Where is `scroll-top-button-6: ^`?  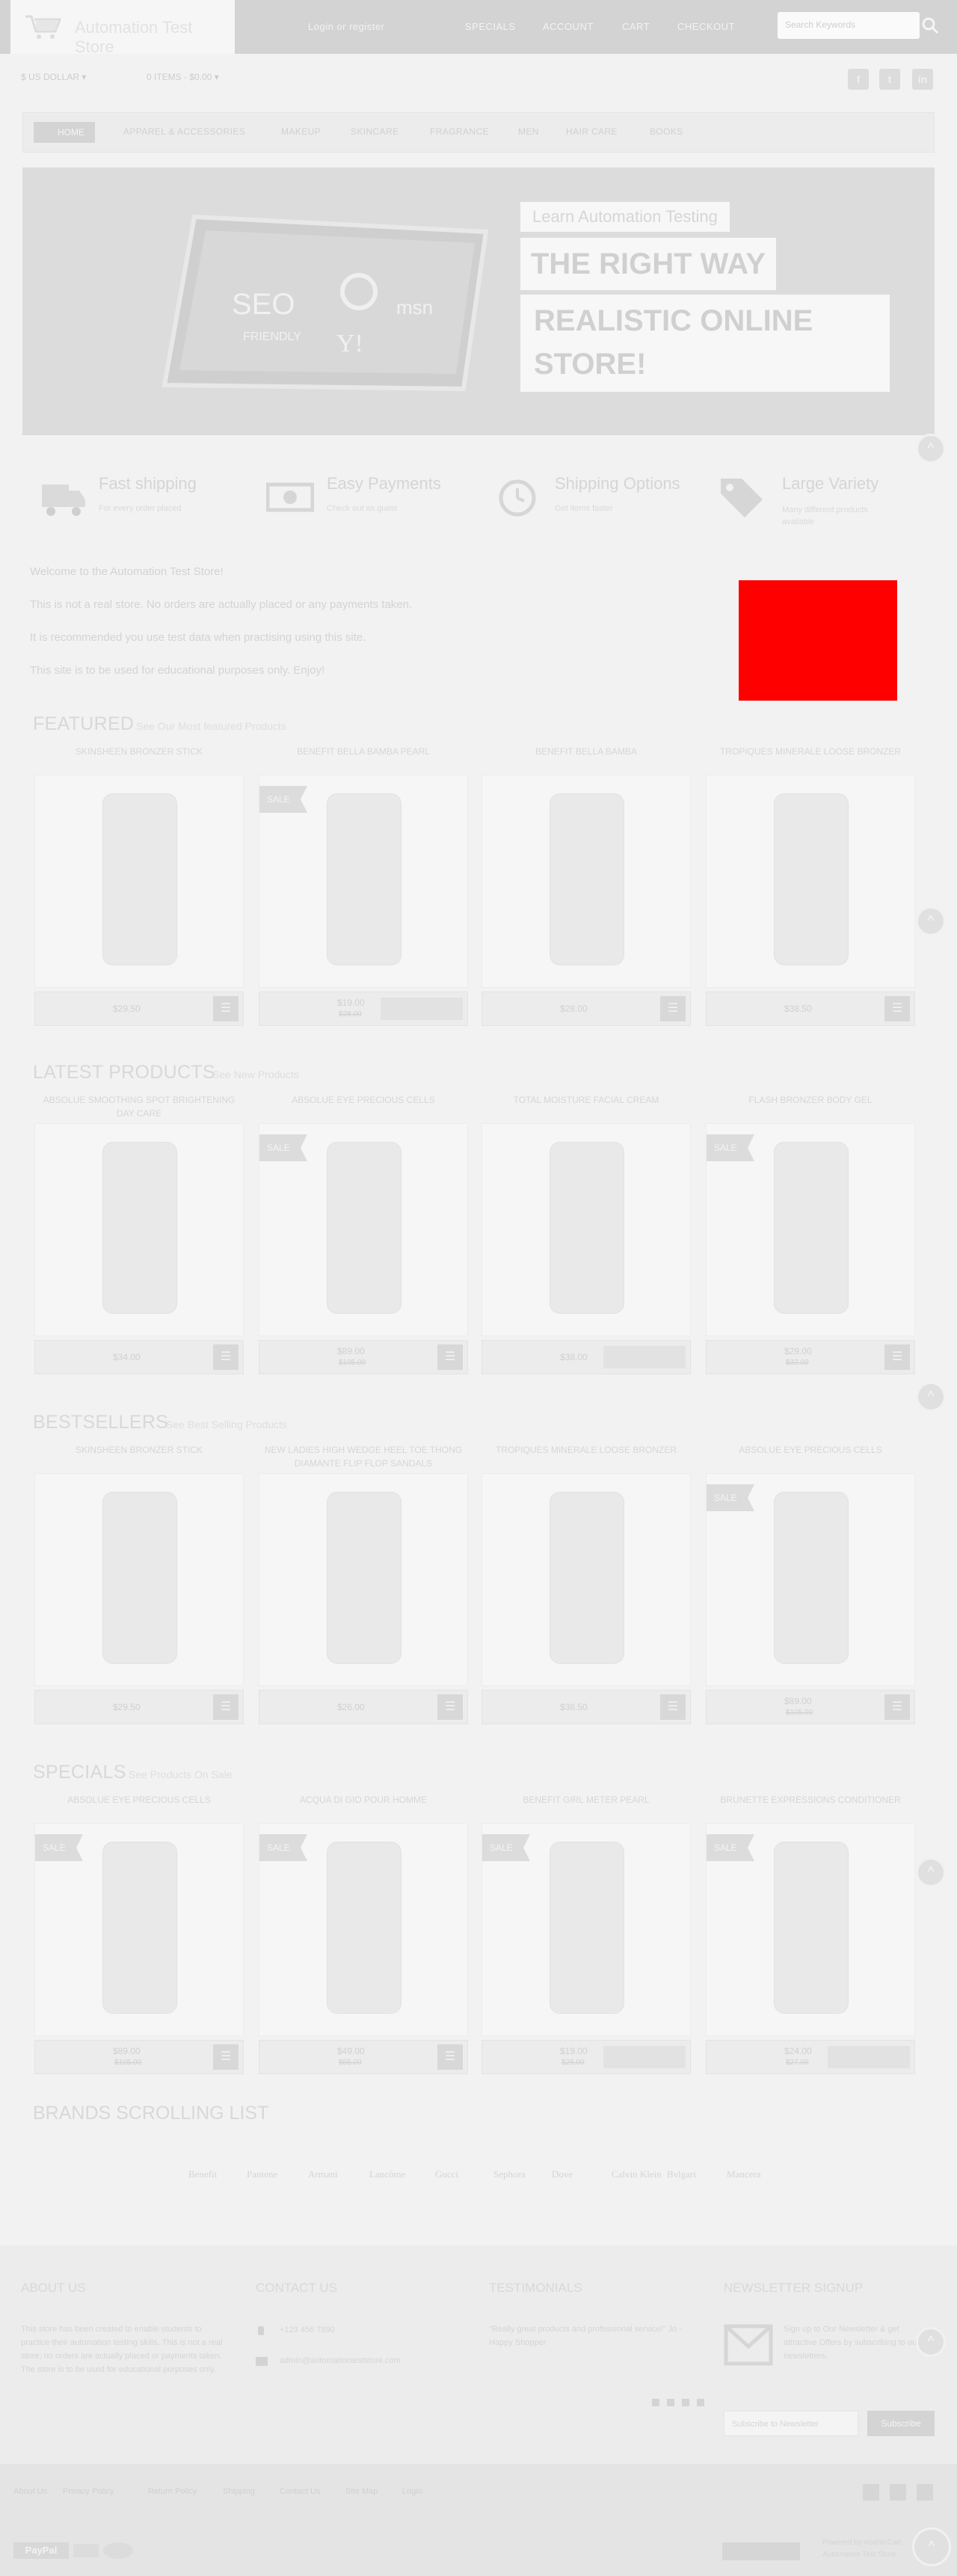 scroll-top-button-6: ^ is located at coordinates (931, 2342).